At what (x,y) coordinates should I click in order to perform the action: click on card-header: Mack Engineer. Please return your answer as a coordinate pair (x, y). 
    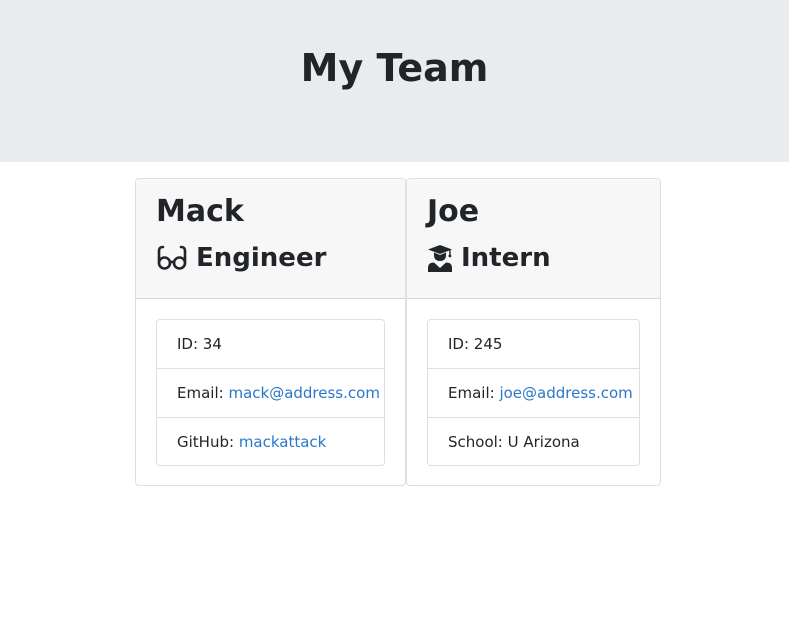
    Looking at the image, I should click on (270, 239).